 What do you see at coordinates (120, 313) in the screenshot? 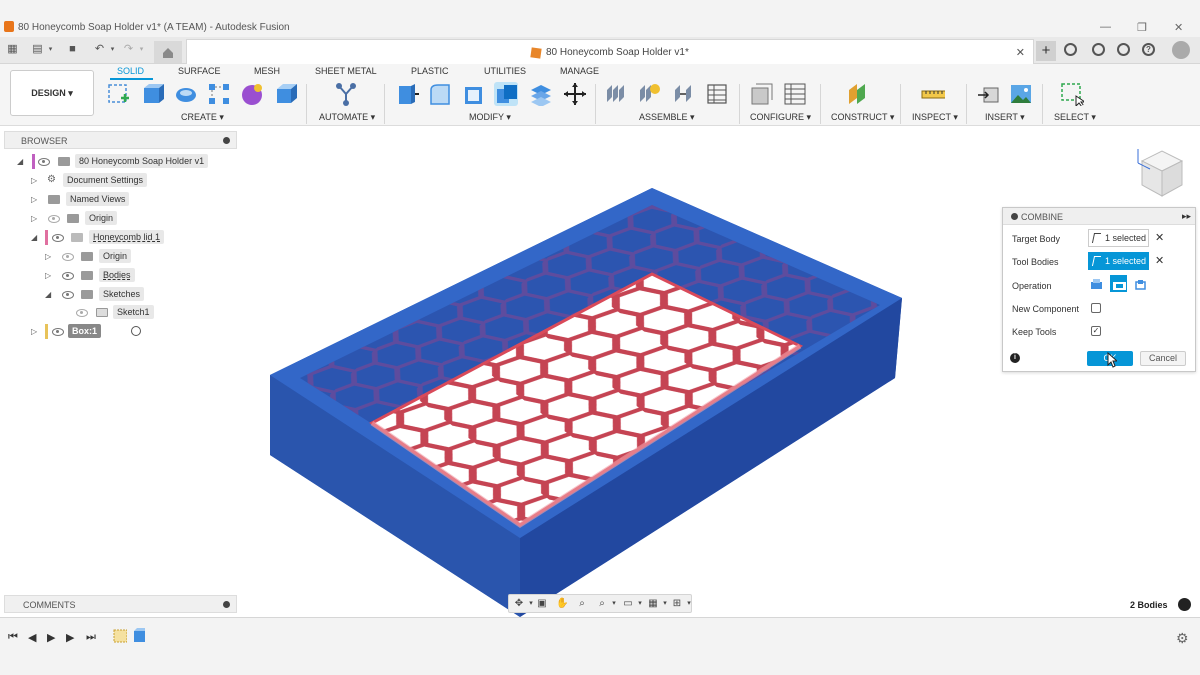
I see `browser-node-sketch1: Sketch1` at bounding box center [120, 313].